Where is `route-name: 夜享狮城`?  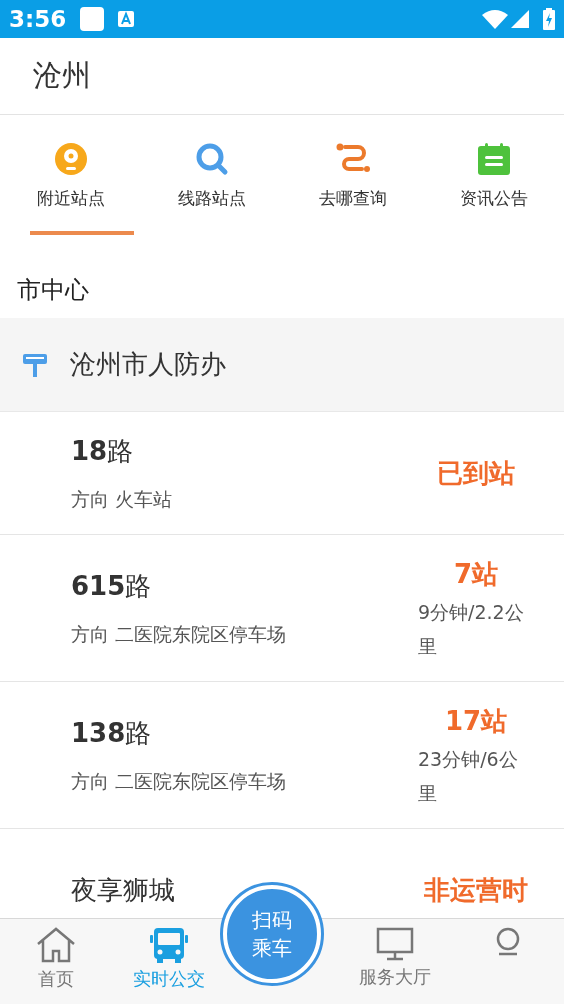 route-name: 夜享狮城 is located at coordinates (123, 890).